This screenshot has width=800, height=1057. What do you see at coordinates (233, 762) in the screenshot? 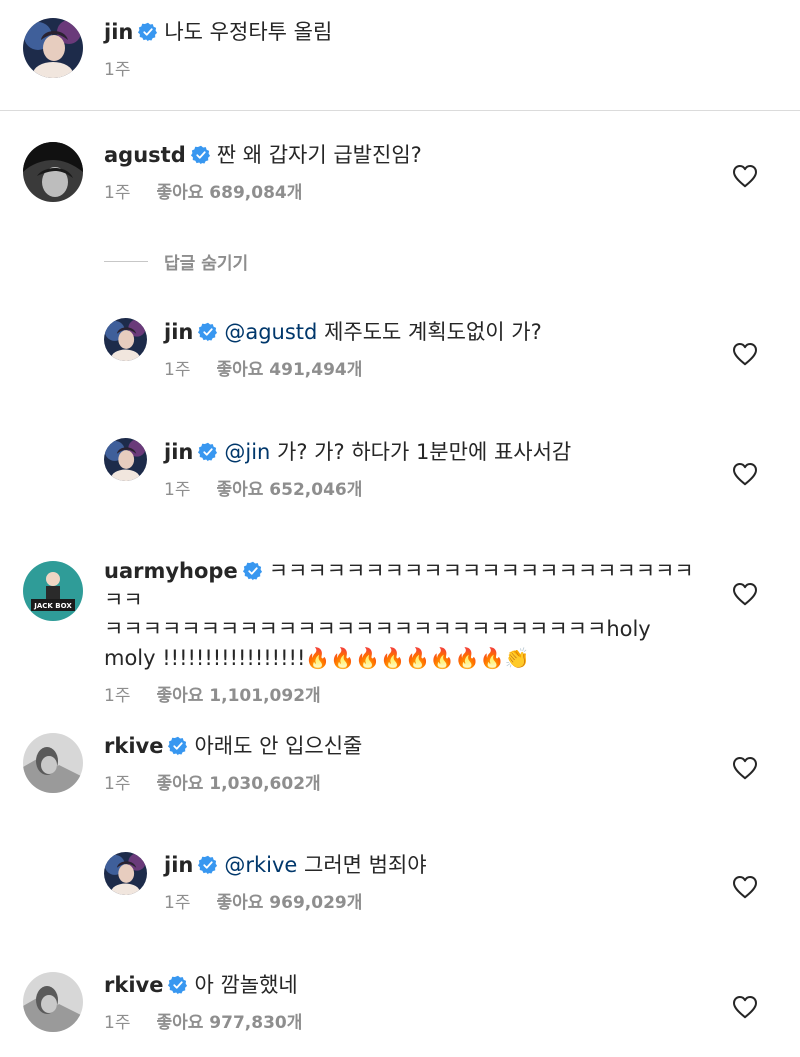
I see `comment-body: rkive 아래도 안 입으신줄 1주 좋아요 1,030,602개` at bounding box center [233, 762].